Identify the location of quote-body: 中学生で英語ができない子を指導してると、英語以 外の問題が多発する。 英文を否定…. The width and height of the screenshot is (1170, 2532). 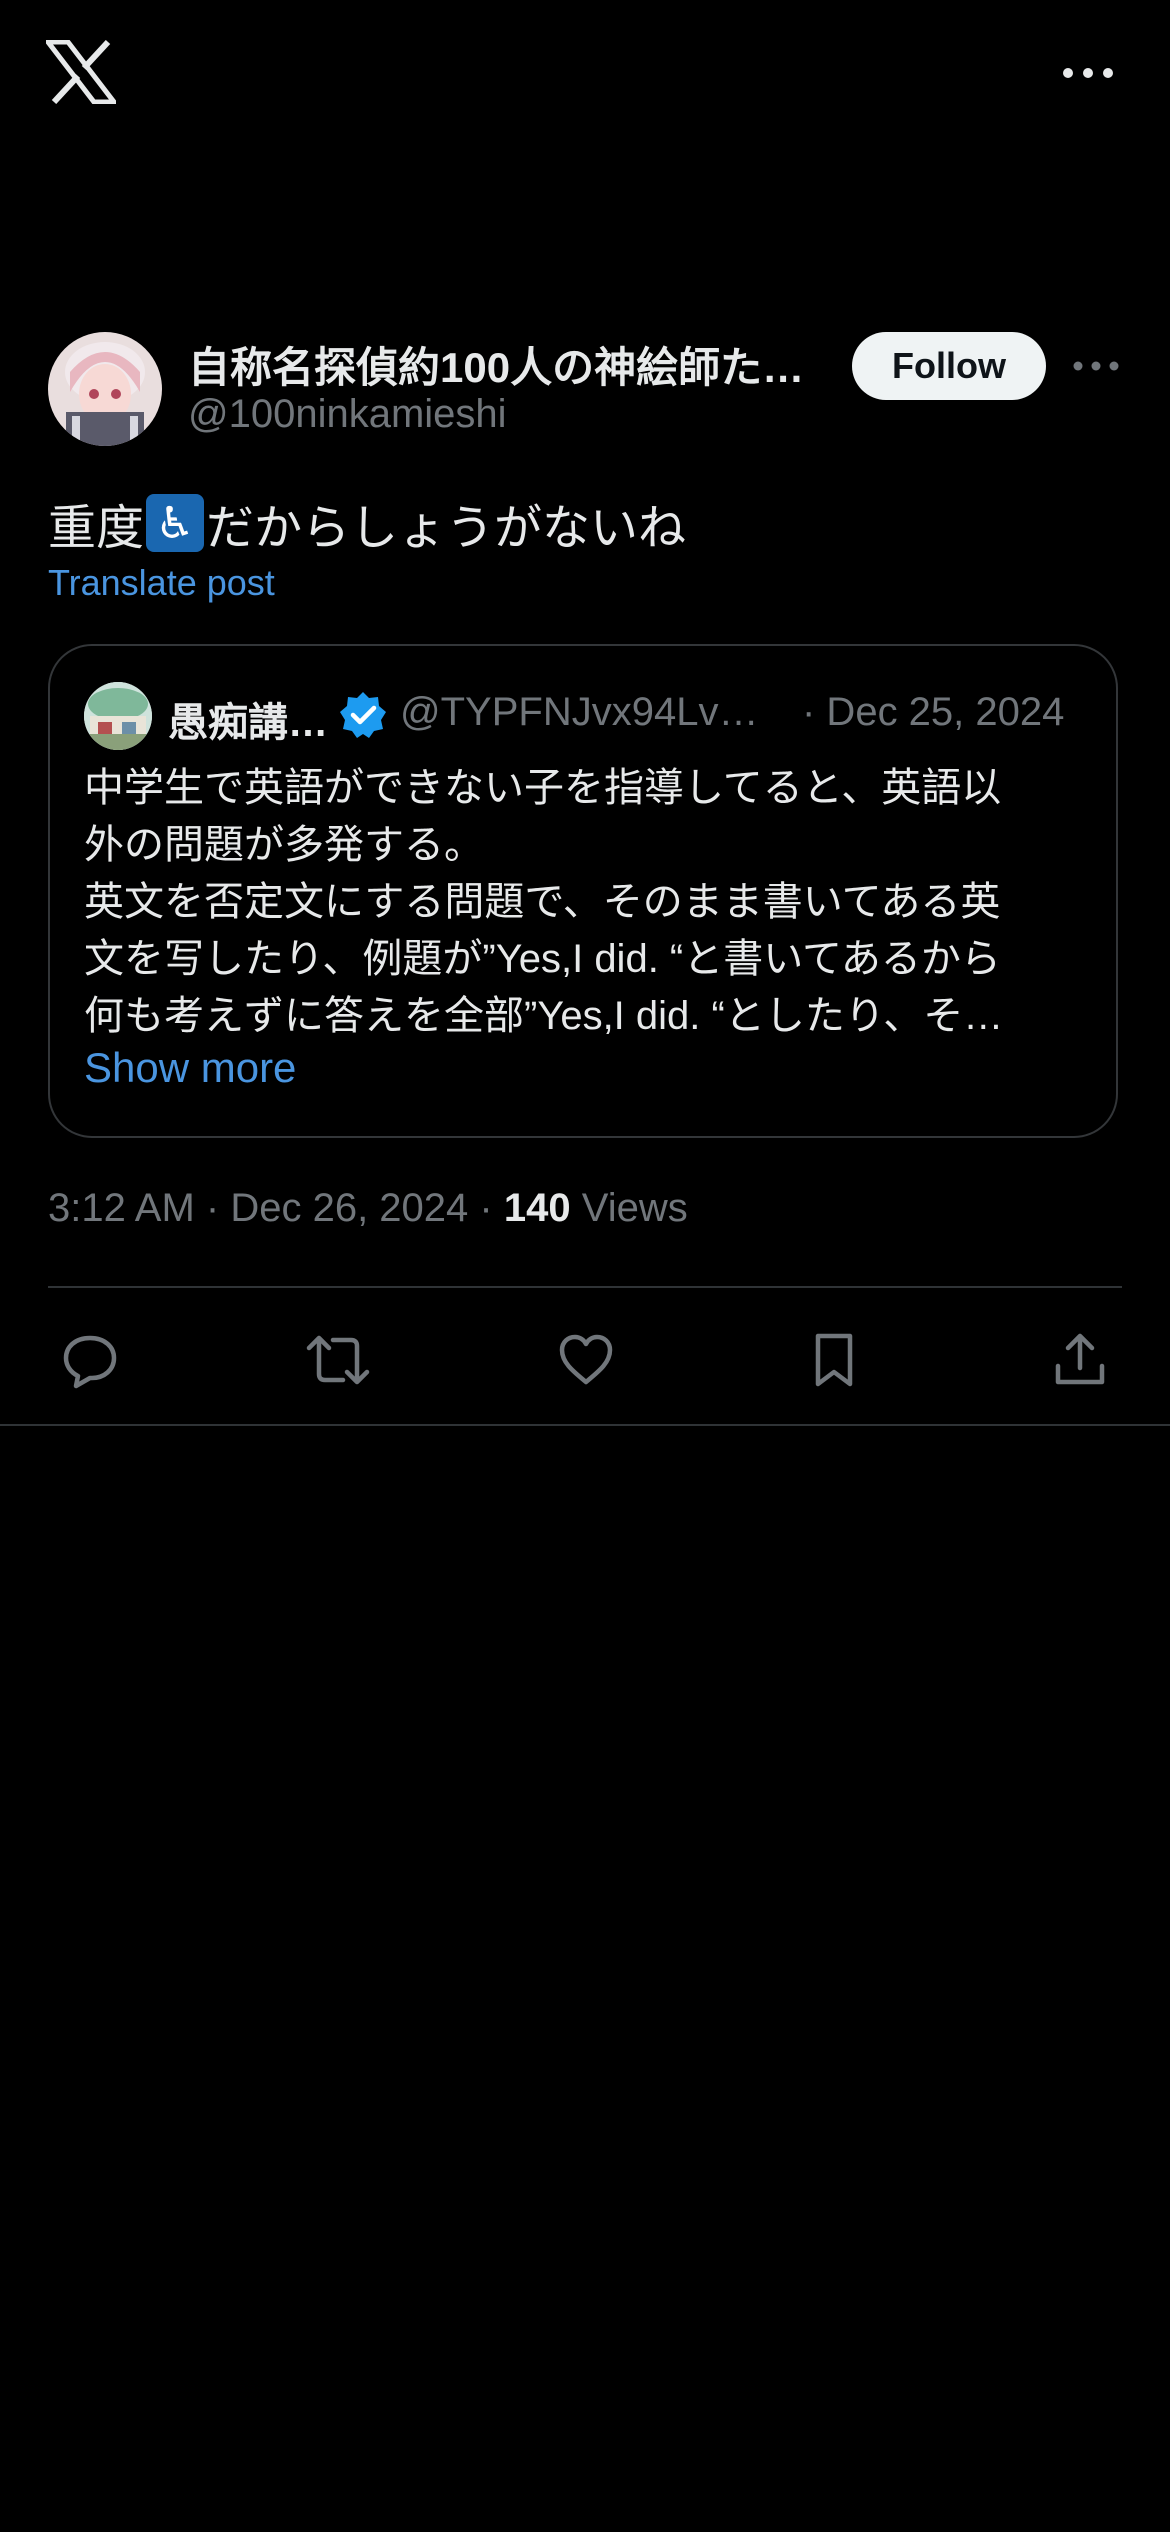
(584, 902).